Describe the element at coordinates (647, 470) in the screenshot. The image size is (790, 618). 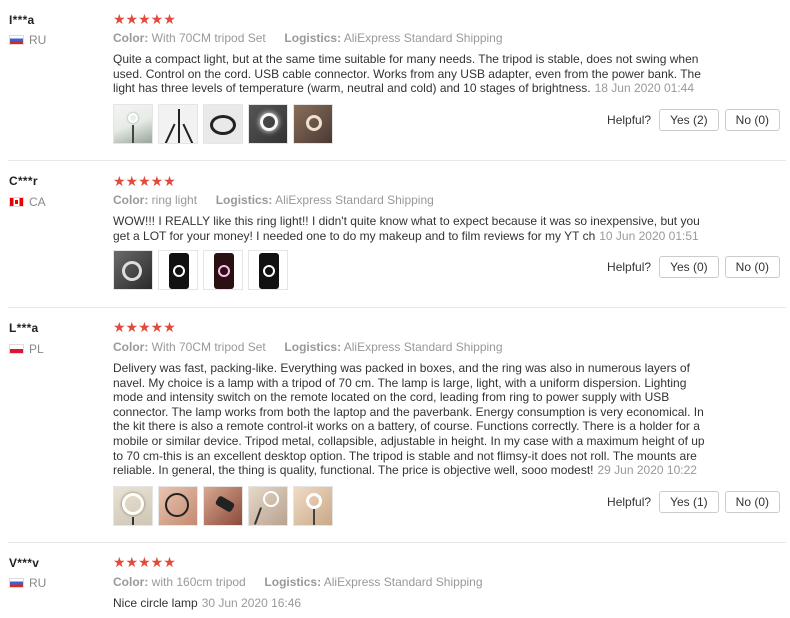
I see `review-date: 29 Jun 2020 10:22` at that location.